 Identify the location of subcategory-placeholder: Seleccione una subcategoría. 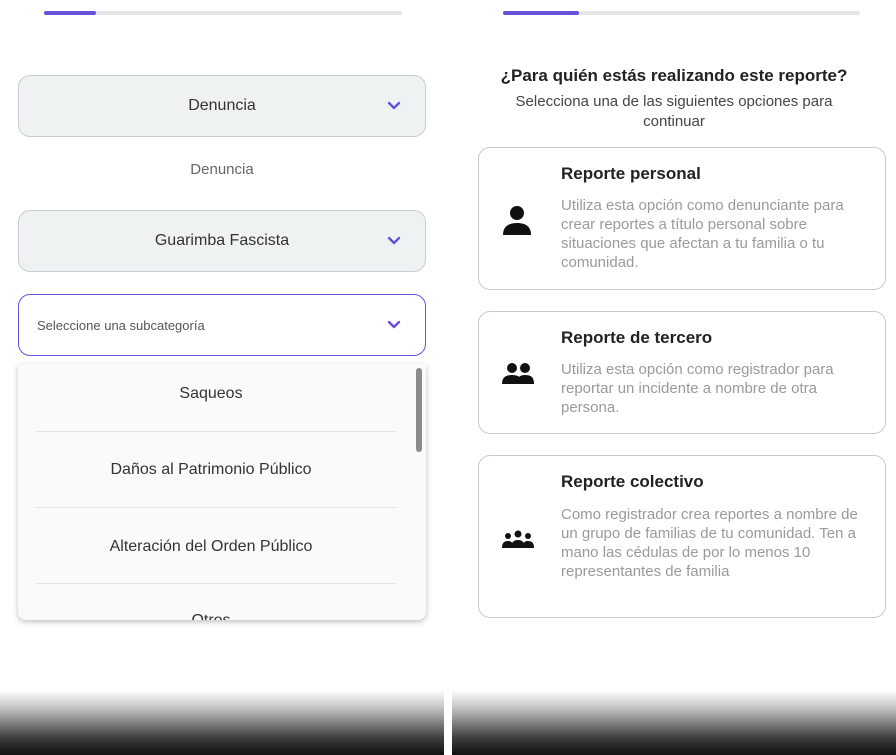
(121, 325).